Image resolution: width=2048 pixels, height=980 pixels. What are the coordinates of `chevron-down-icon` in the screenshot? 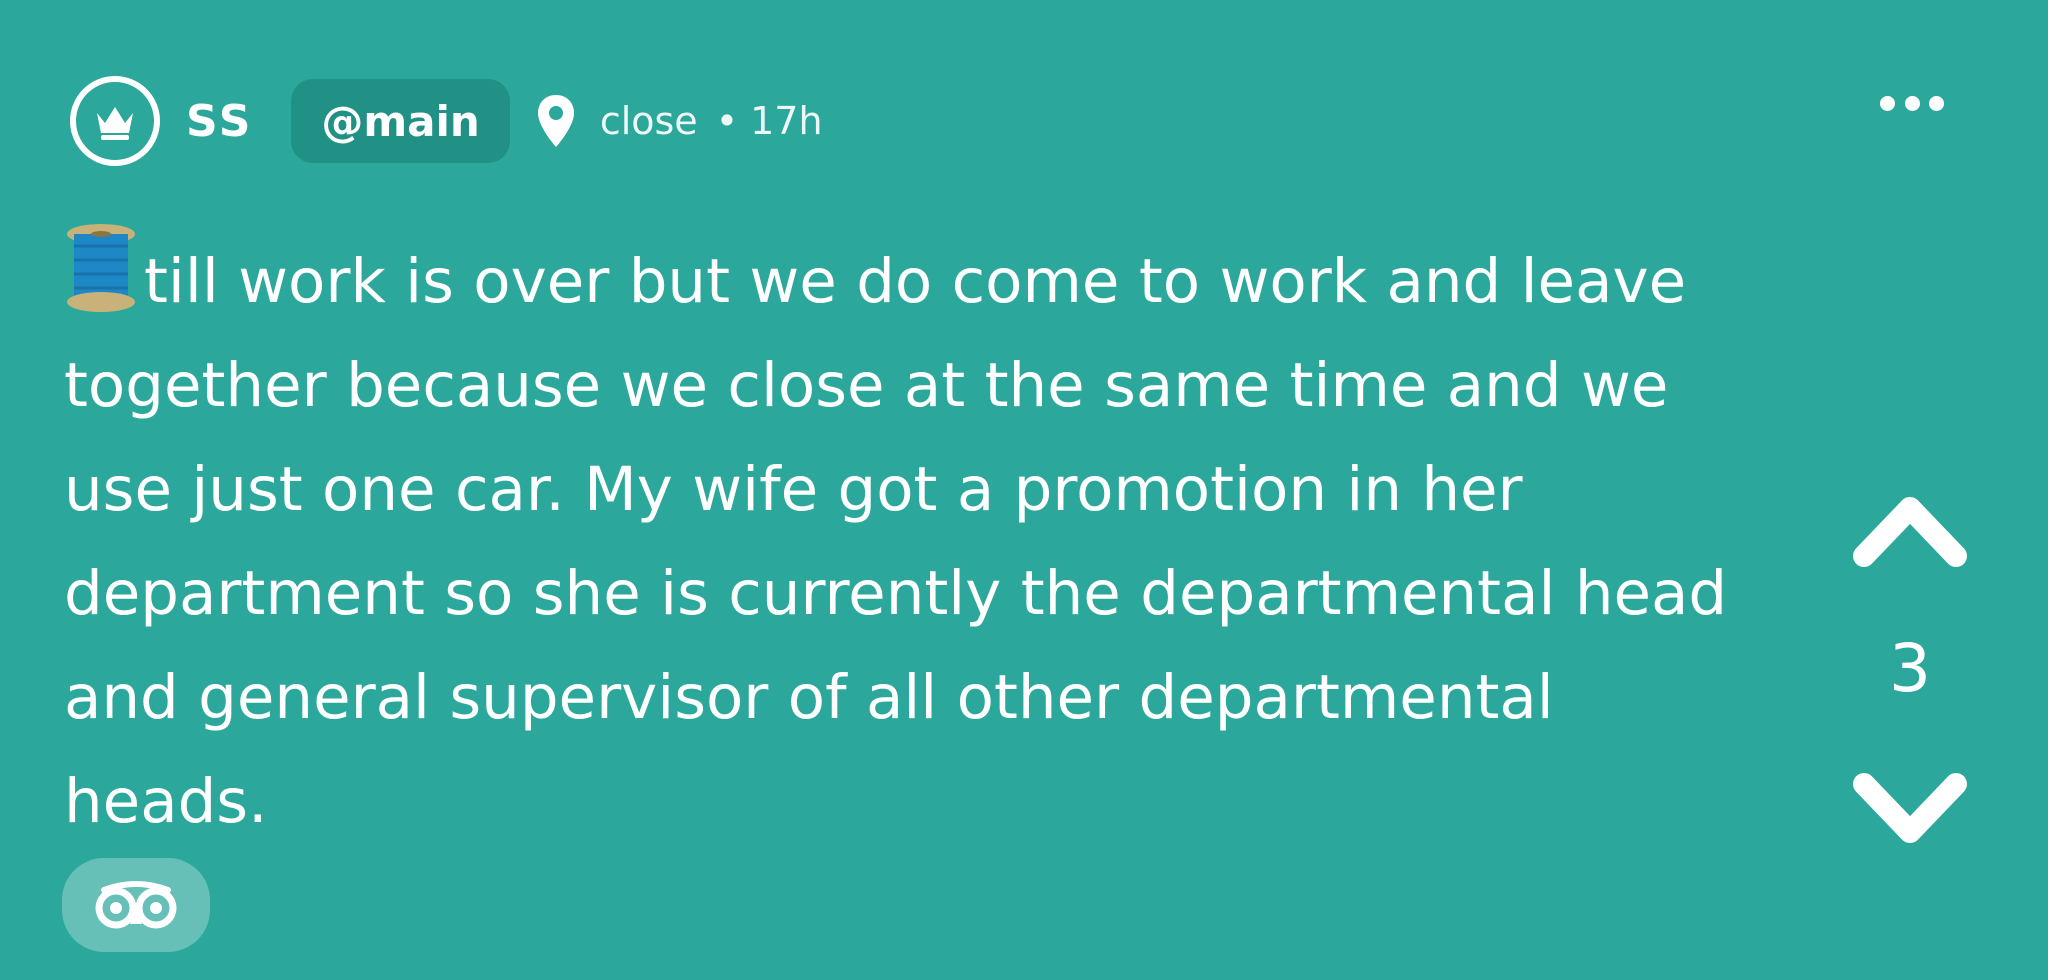 It's located at (1910, 808).